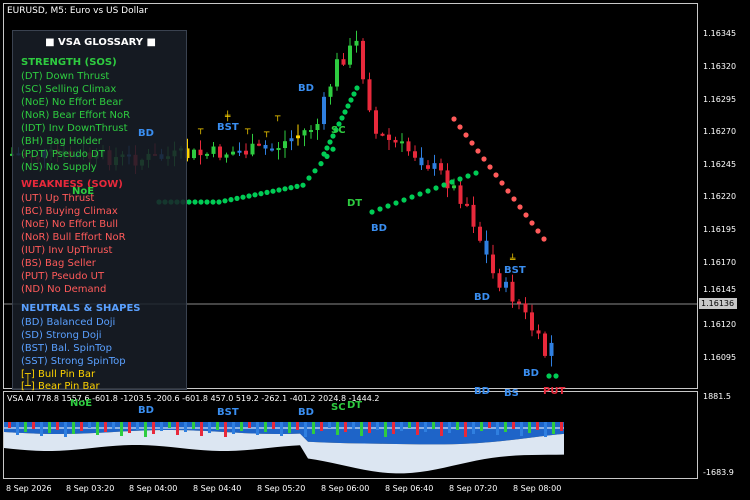 The width and height of the screenshot is (750, 500). I want to click on glossary-item: (NS) No Supply, so click(59, 167).